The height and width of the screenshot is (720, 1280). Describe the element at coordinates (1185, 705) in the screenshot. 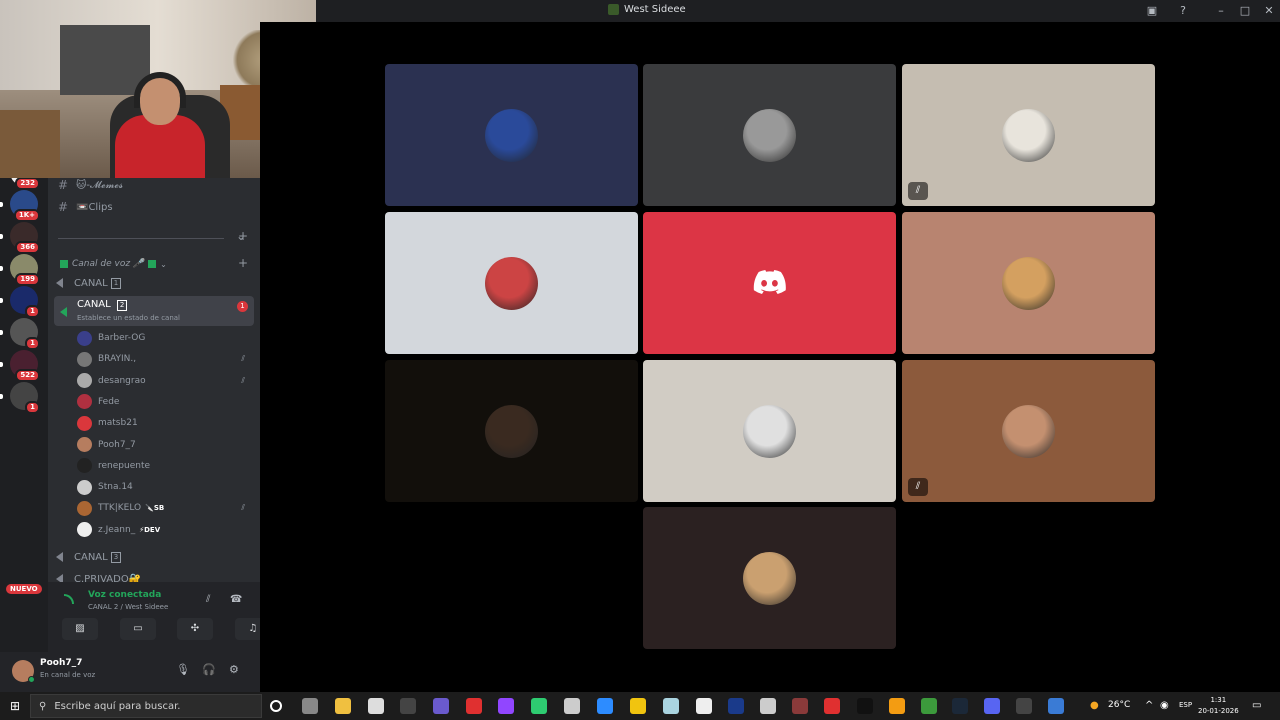

I see `language-indicator: ESP` at that location.